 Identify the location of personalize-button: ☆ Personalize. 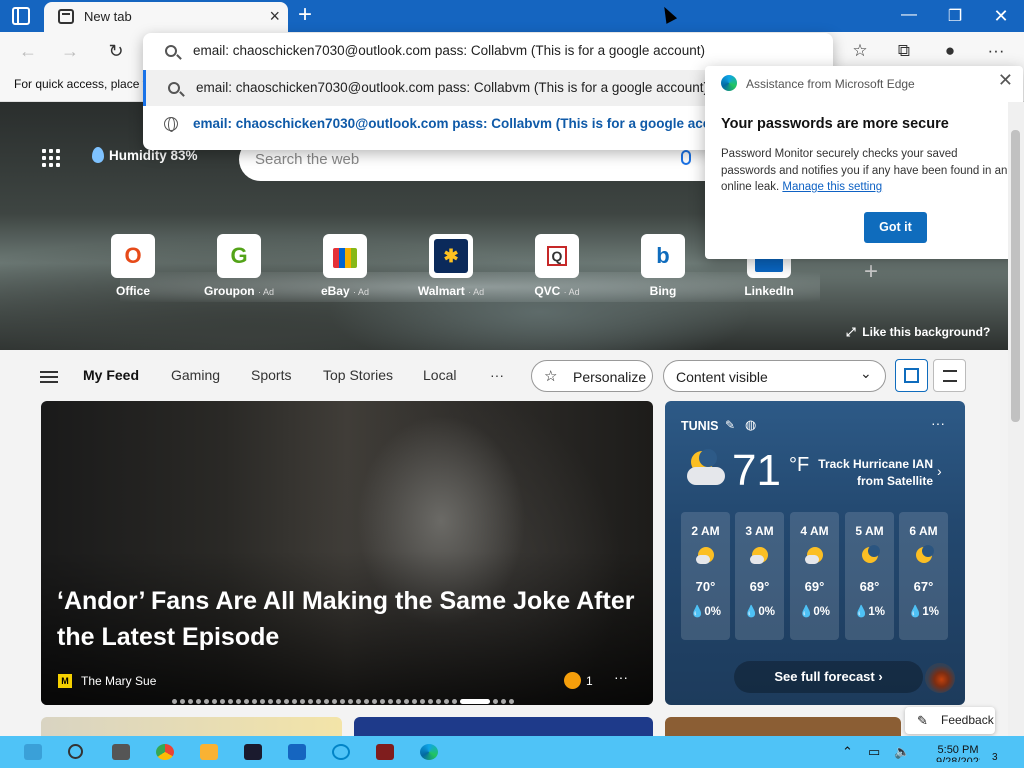
(592, 376).